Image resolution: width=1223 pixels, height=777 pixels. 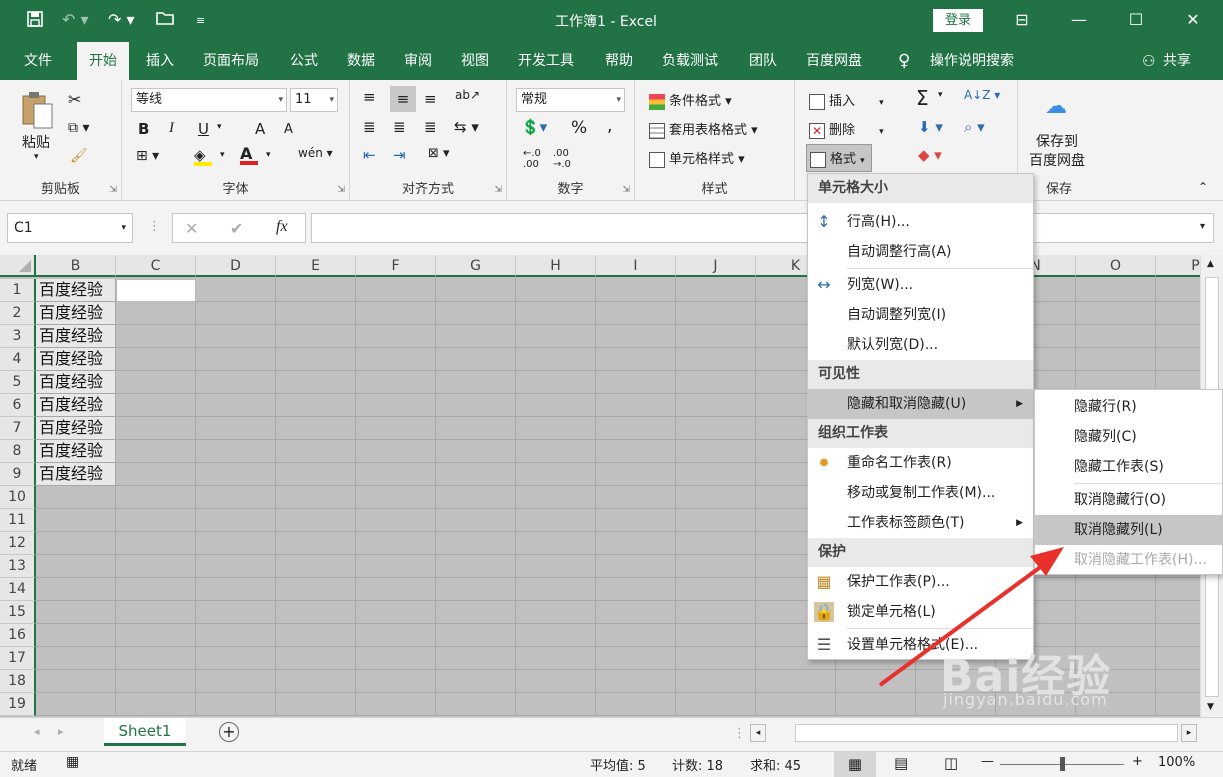 What do you see at coordinates (76, 336) in the screenshot?
I see `cell-b3: 百度经验` at bounding box center [76, 336].